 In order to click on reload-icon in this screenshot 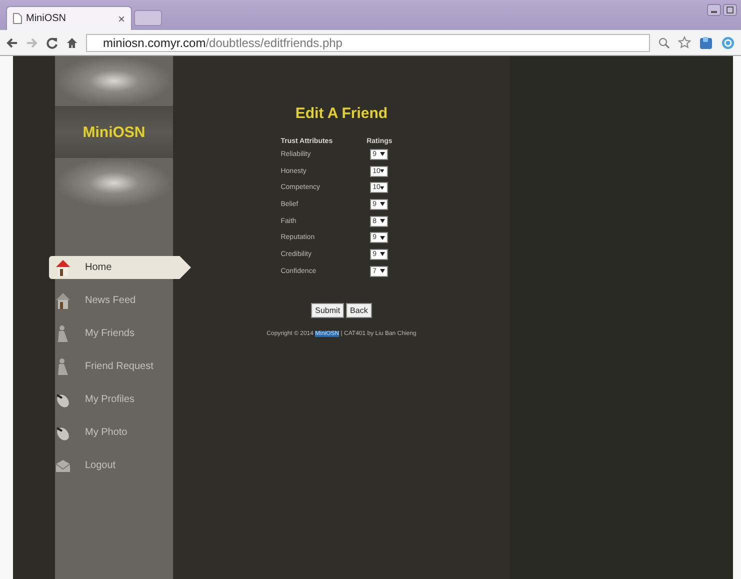, I will do `click(52, 42)`.